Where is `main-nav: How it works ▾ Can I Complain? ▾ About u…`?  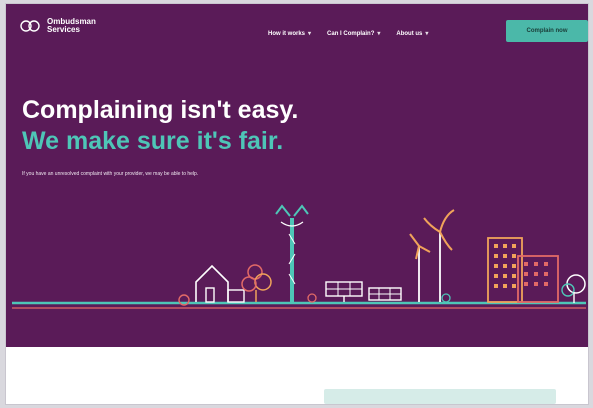
main-nav: How it works ▾ Can I Complain? ▾ About u… is located at coordinates (356, 34).